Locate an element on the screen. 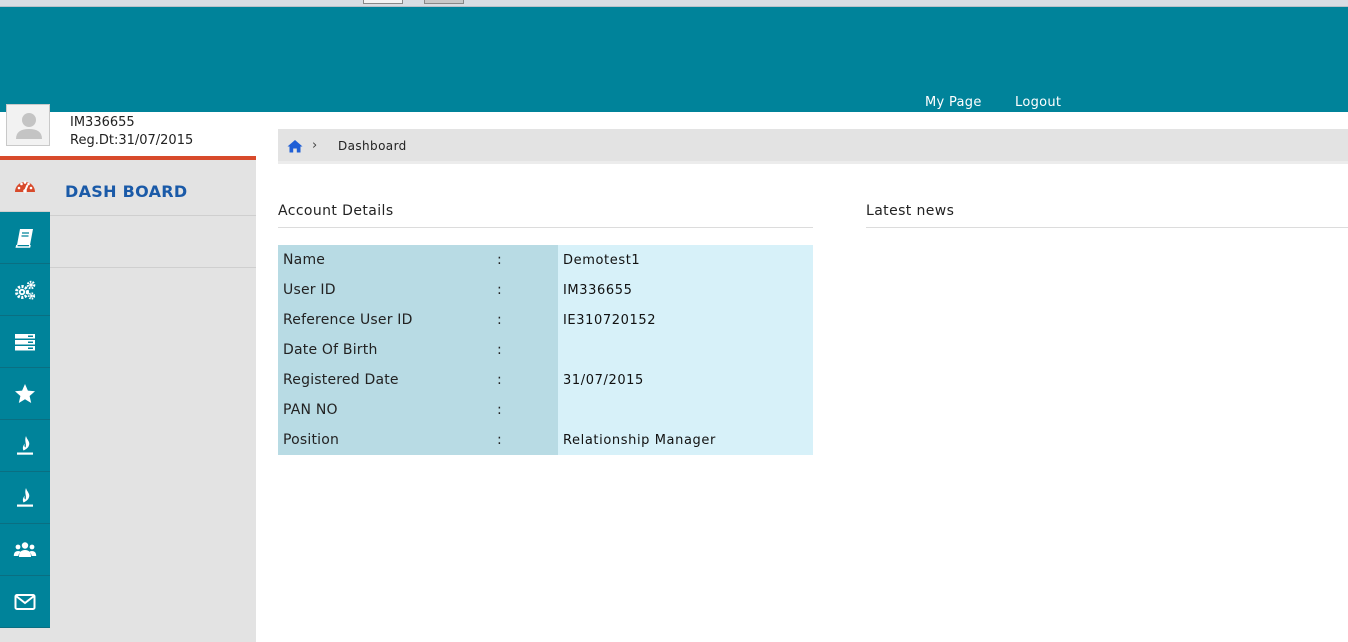 The image size is (1348, 642). breadcrumb-current: Dashboard is located at coordinates (372, 146).